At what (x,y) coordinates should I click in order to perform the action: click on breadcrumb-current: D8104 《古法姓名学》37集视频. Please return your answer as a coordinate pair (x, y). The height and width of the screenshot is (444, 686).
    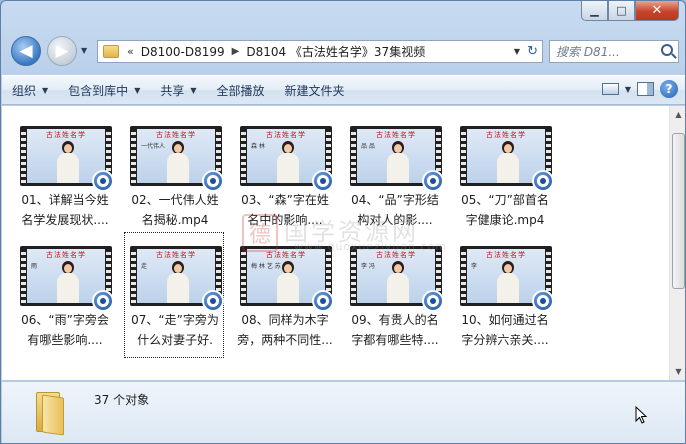
    Looking at the image, I should click on (335, 51).